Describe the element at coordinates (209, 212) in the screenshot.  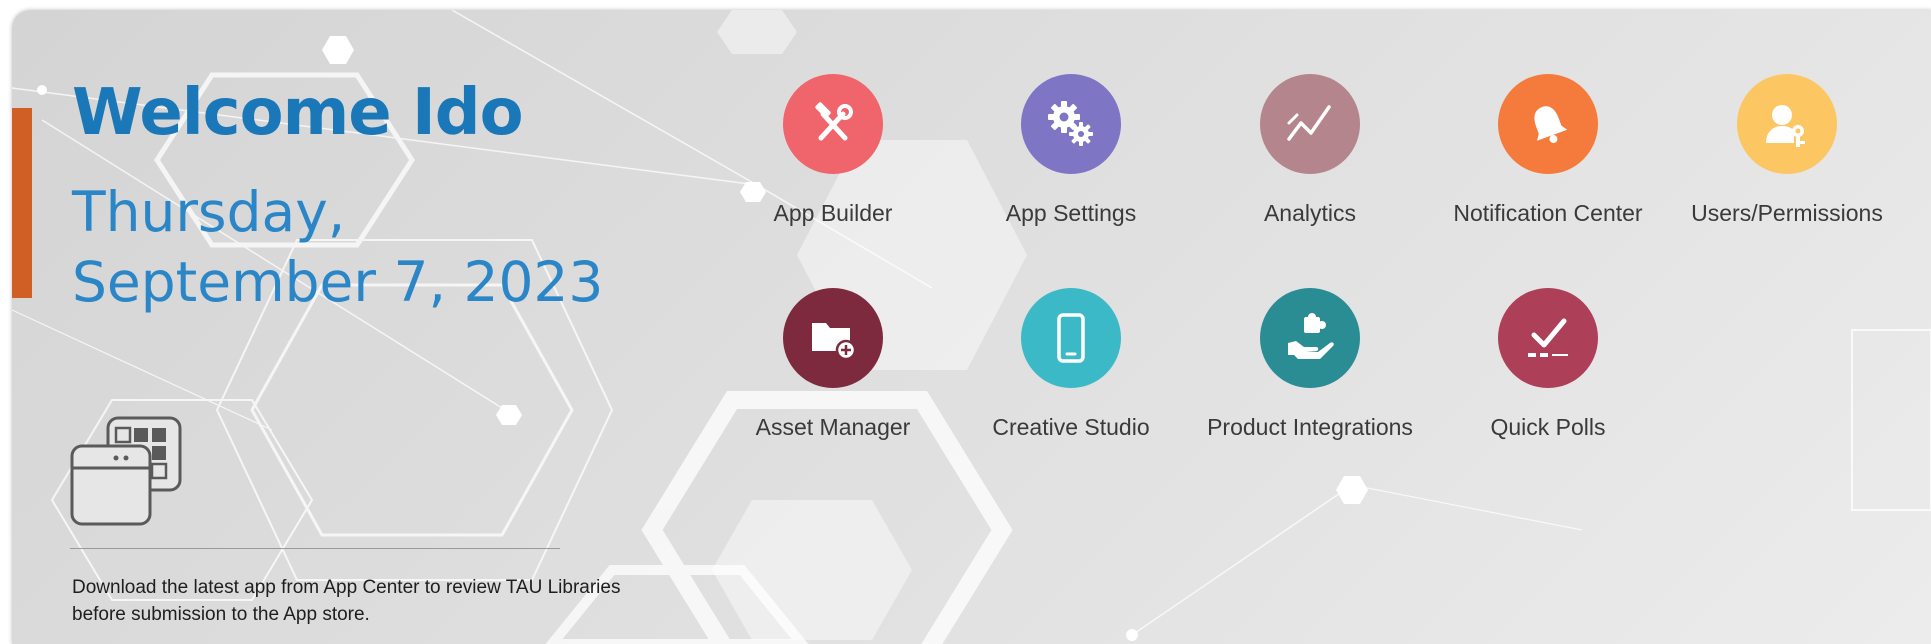
I see `date-weekday: Thursday,` at that location.